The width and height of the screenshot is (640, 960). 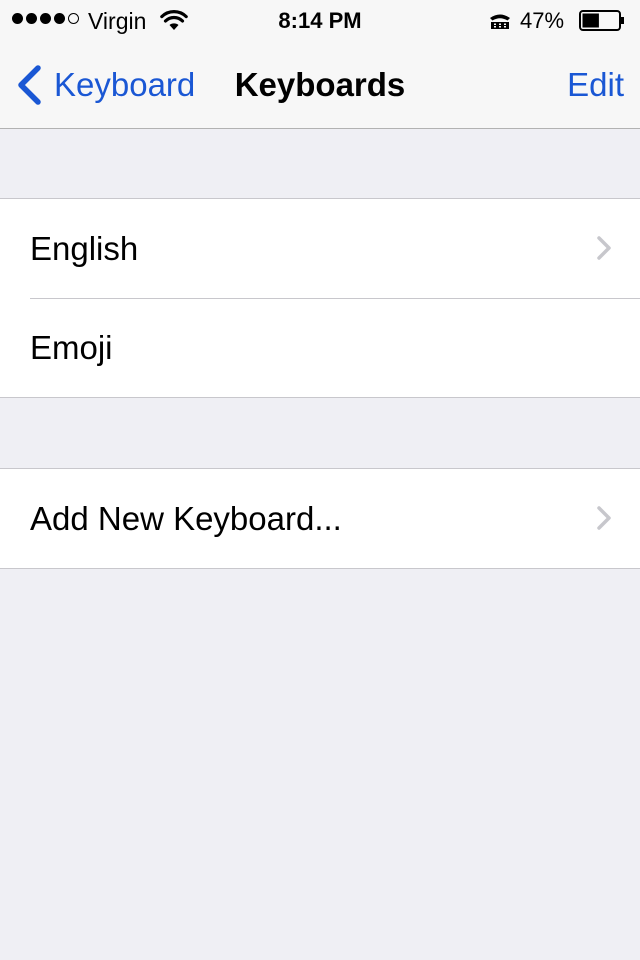 I want to click on keyboard-row-emoji: Emoji, so click(x=320, y=347).